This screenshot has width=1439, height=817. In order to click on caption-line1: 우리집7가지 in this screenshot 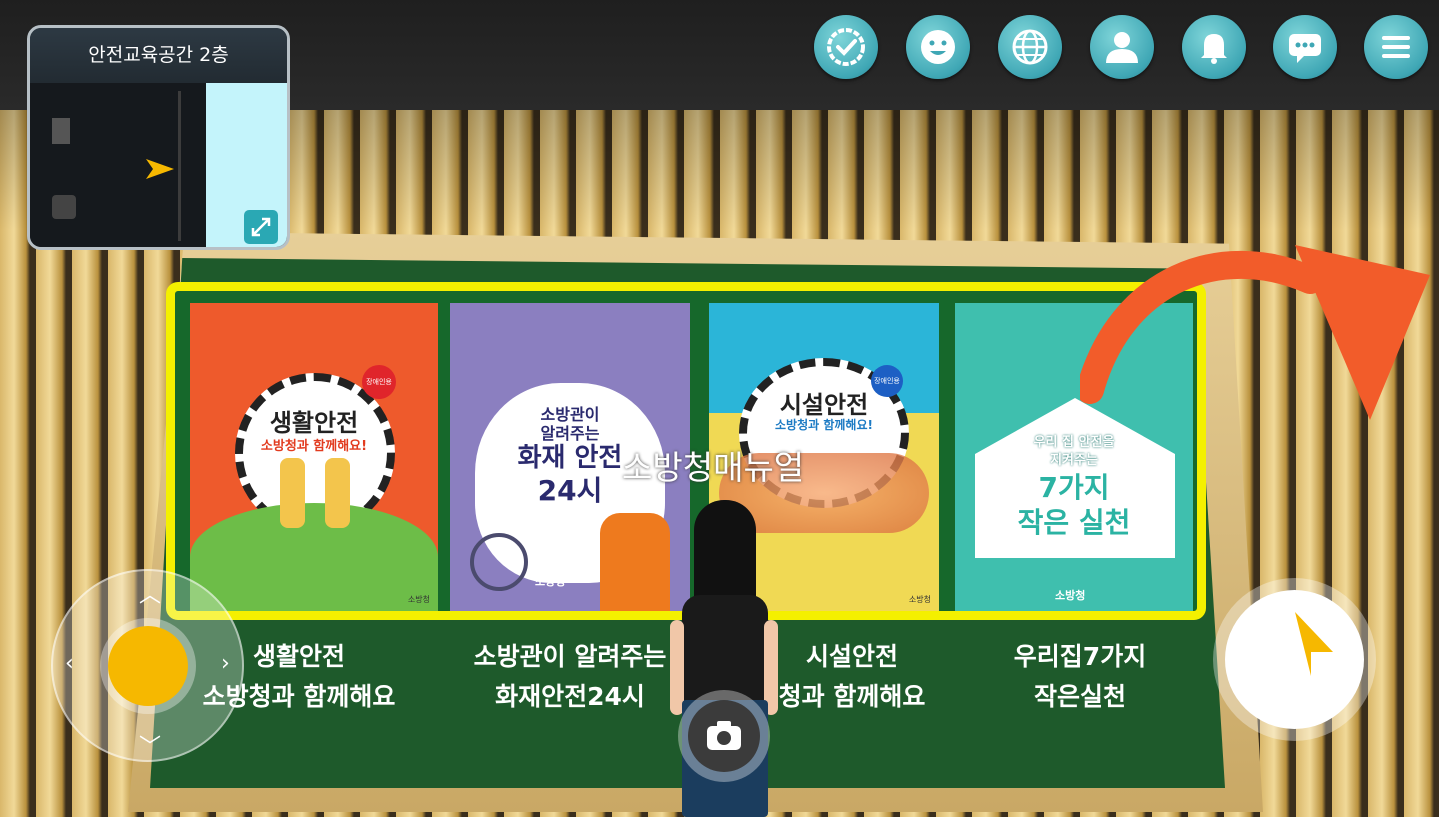, I will do `click(1080, 656)`.